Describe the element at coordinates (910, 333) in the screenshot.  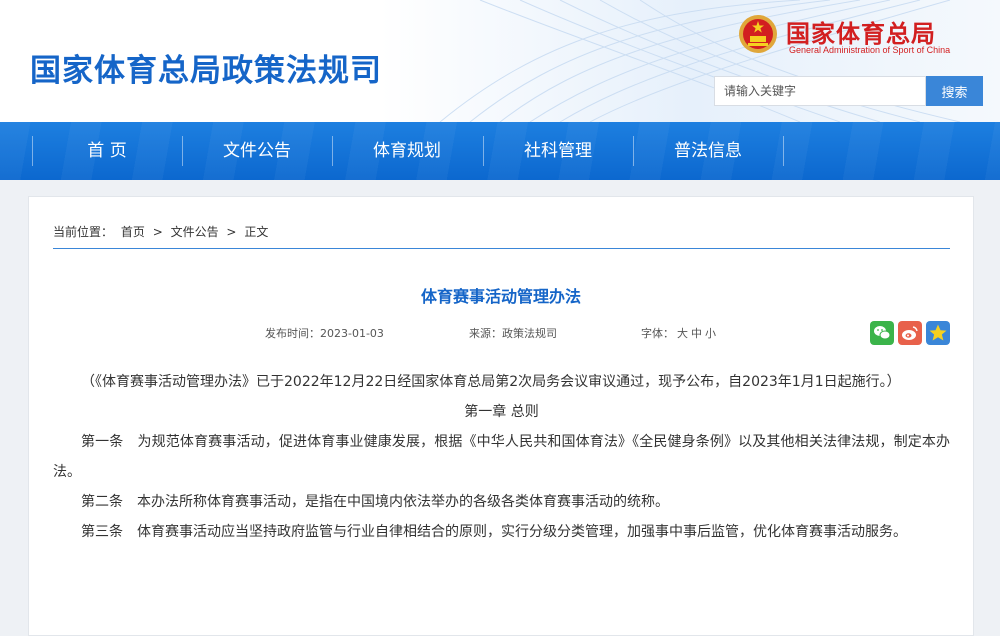
I see `weibo-icon` at that location.